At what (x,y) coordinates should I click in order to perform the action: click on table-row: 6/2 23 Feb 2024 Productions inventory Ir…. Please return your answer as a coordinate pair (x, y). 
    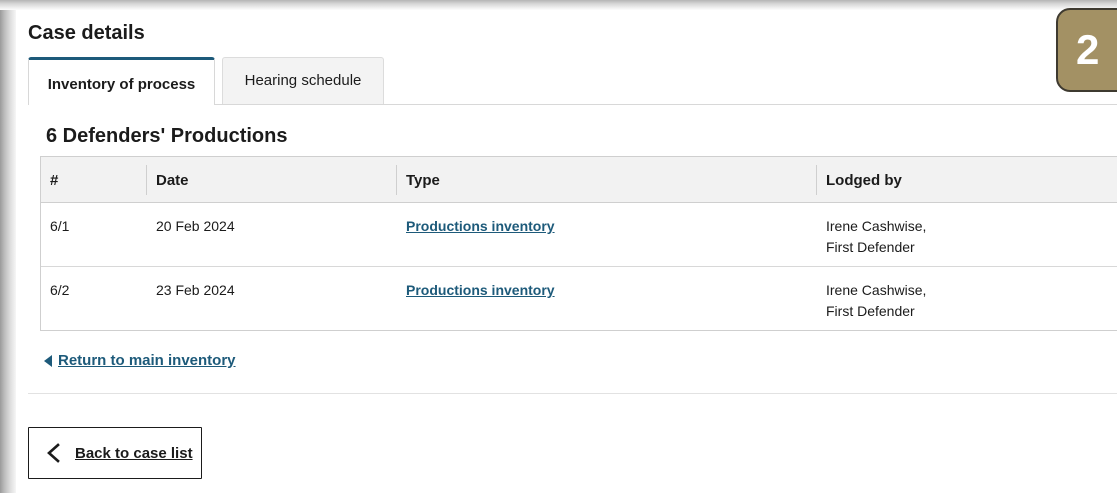
    Looking at the image, I should click on (579, 299).